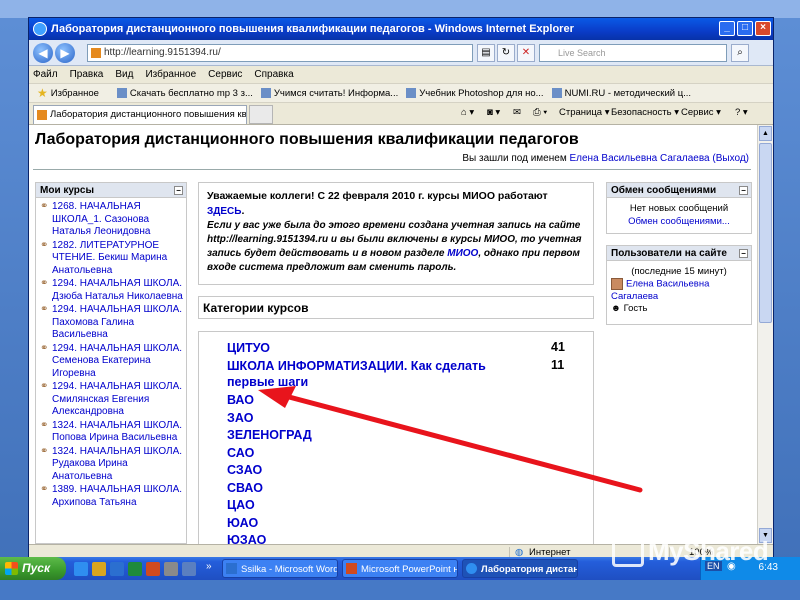  I want to click on feeds-icon: ◙ ▾, so click(493, 112).